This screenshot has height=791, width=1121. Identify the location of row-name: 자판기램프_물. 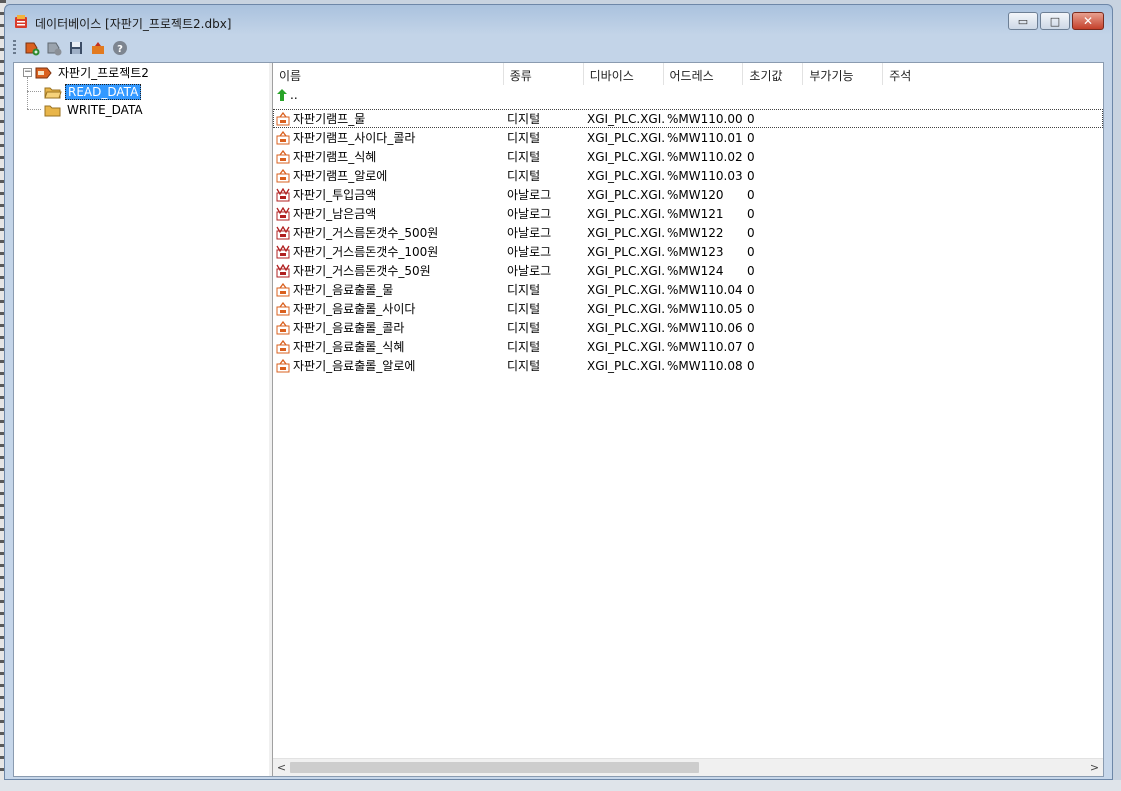
(329, 119).